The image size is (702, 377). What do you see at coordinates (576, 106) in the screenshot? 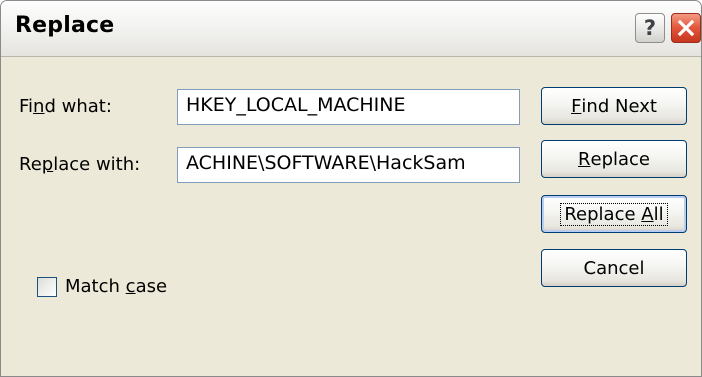
I see `find-next-mnemonic: F` at bounding box center [576, 106].